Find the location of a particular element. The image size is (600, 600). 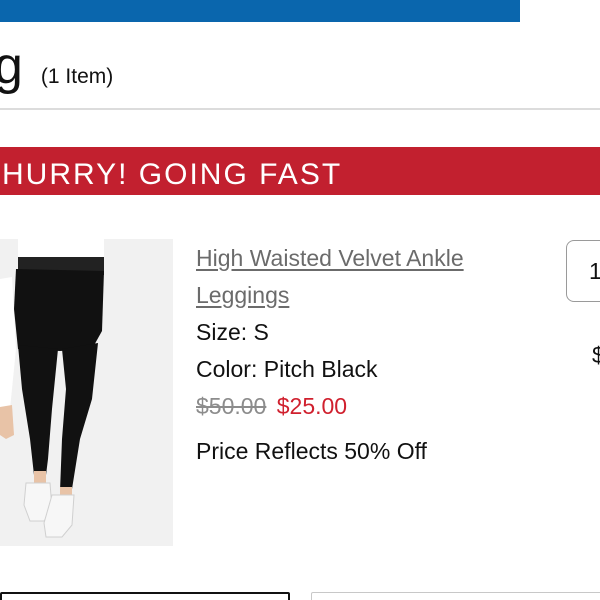

product-size: Size: S is located at coordinates (232, 332).